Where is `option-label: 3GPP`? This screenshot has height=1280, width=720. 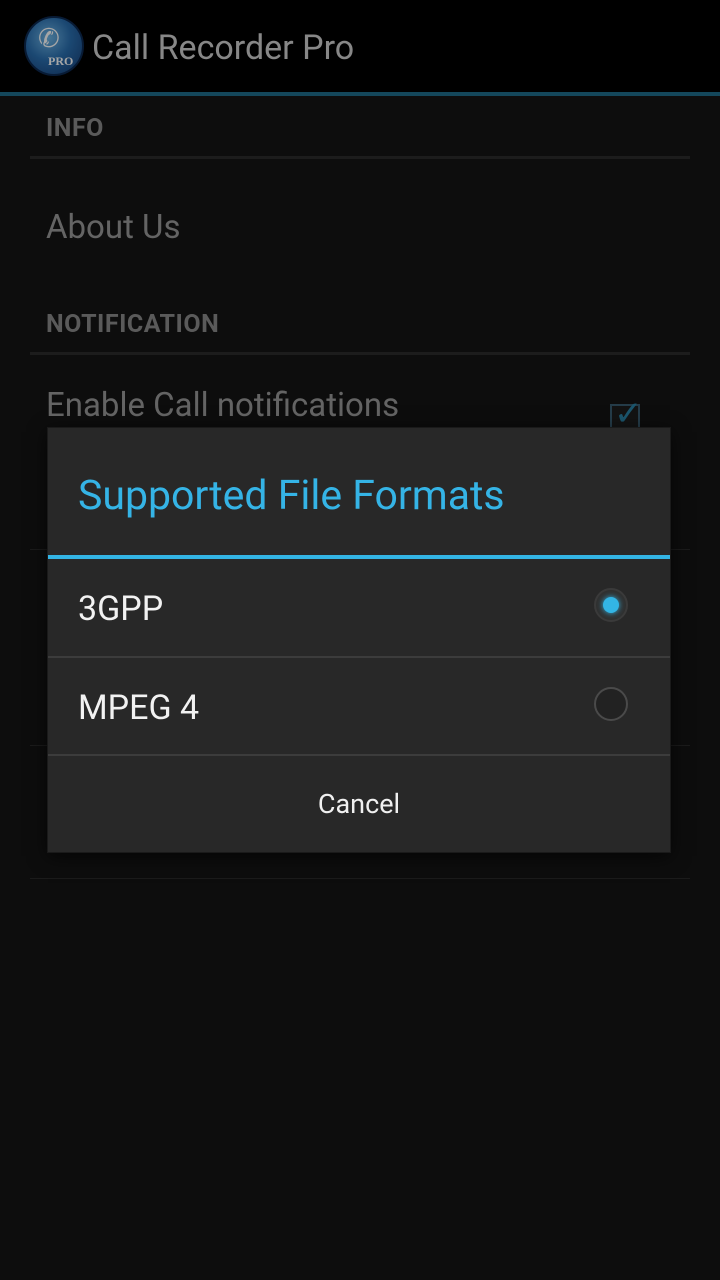 option-label: 3GPP is located at coordinates (121, 609).